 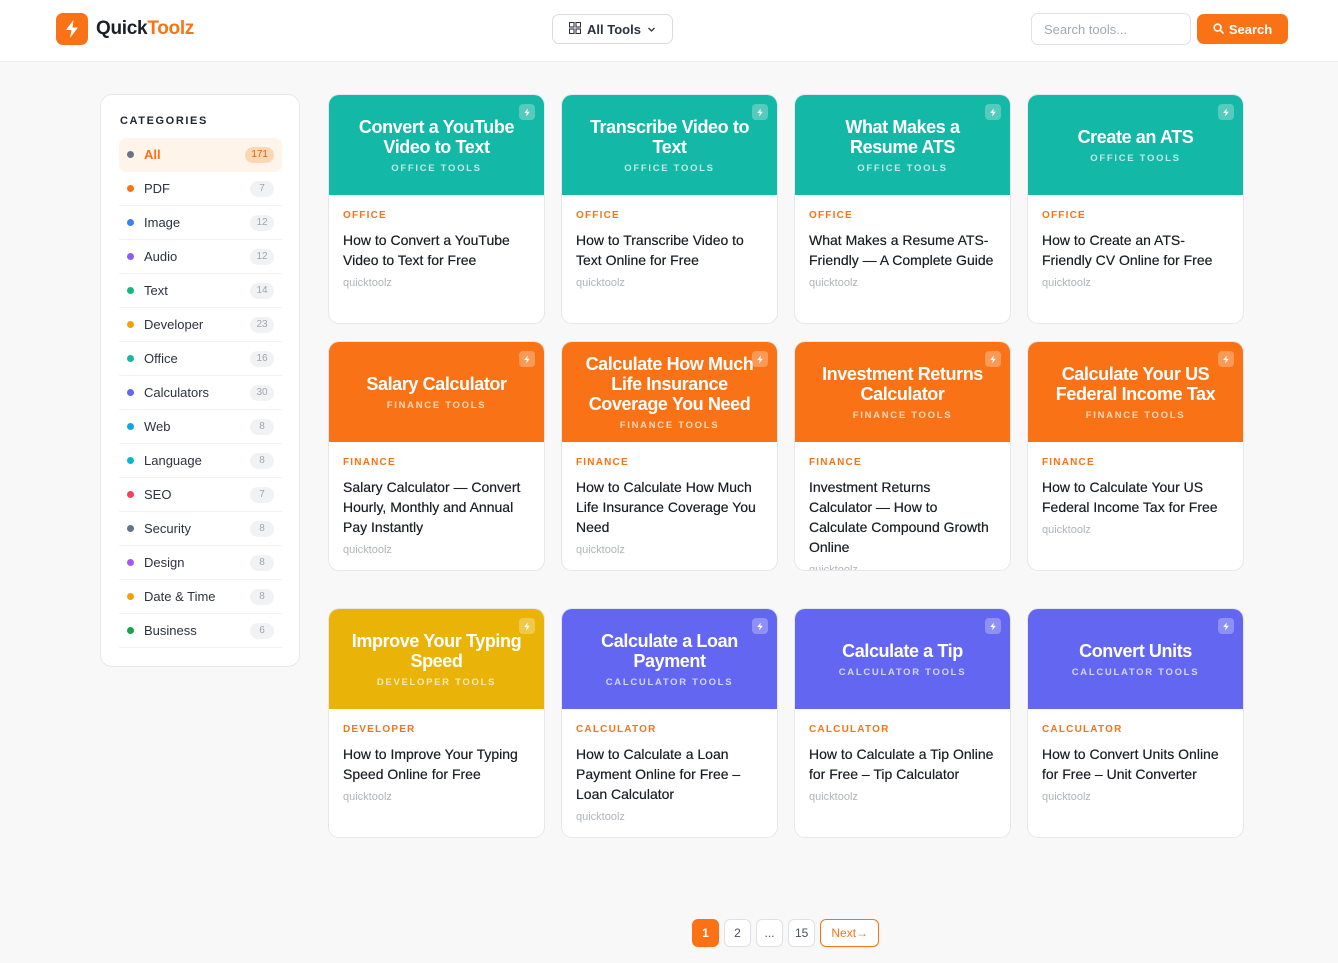 What do you see at coordinates (200, 291) in the screenshot?
I see `sidebar-item-text: Text 14` at bounding box center [200, 291].